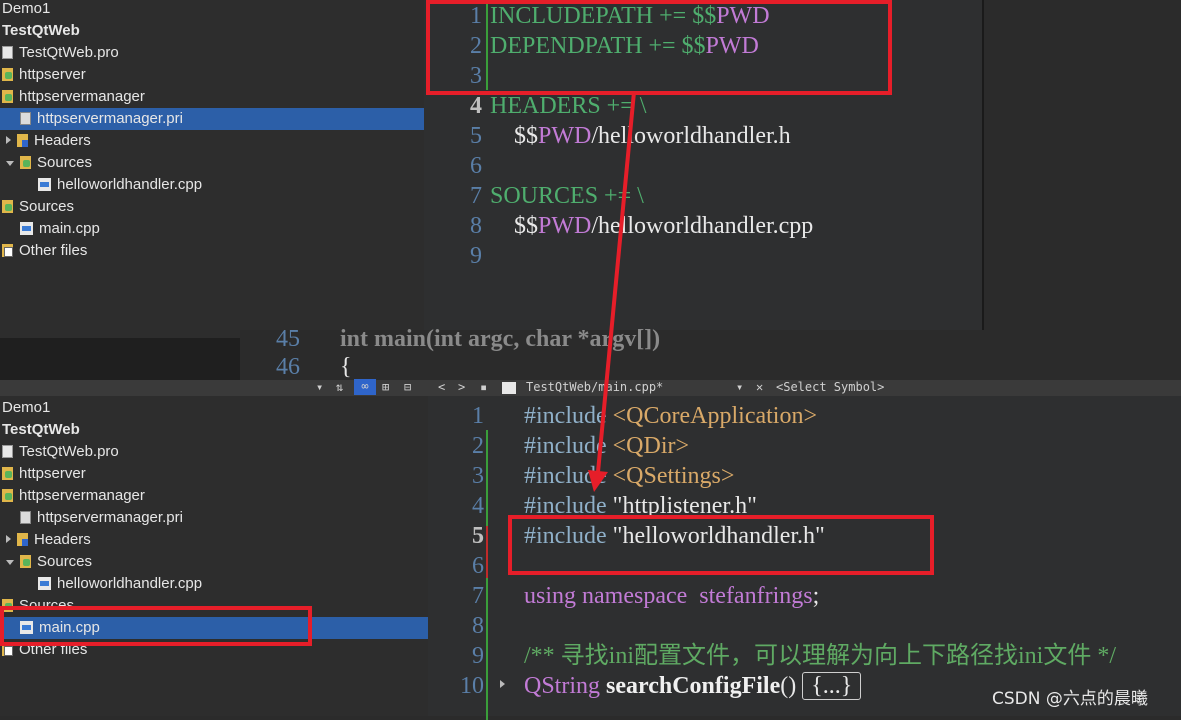  What do you see at coordinates (612, 291) in the screenshot?
I see `annotation-arrow-icon` at bounding box center [612, 291].